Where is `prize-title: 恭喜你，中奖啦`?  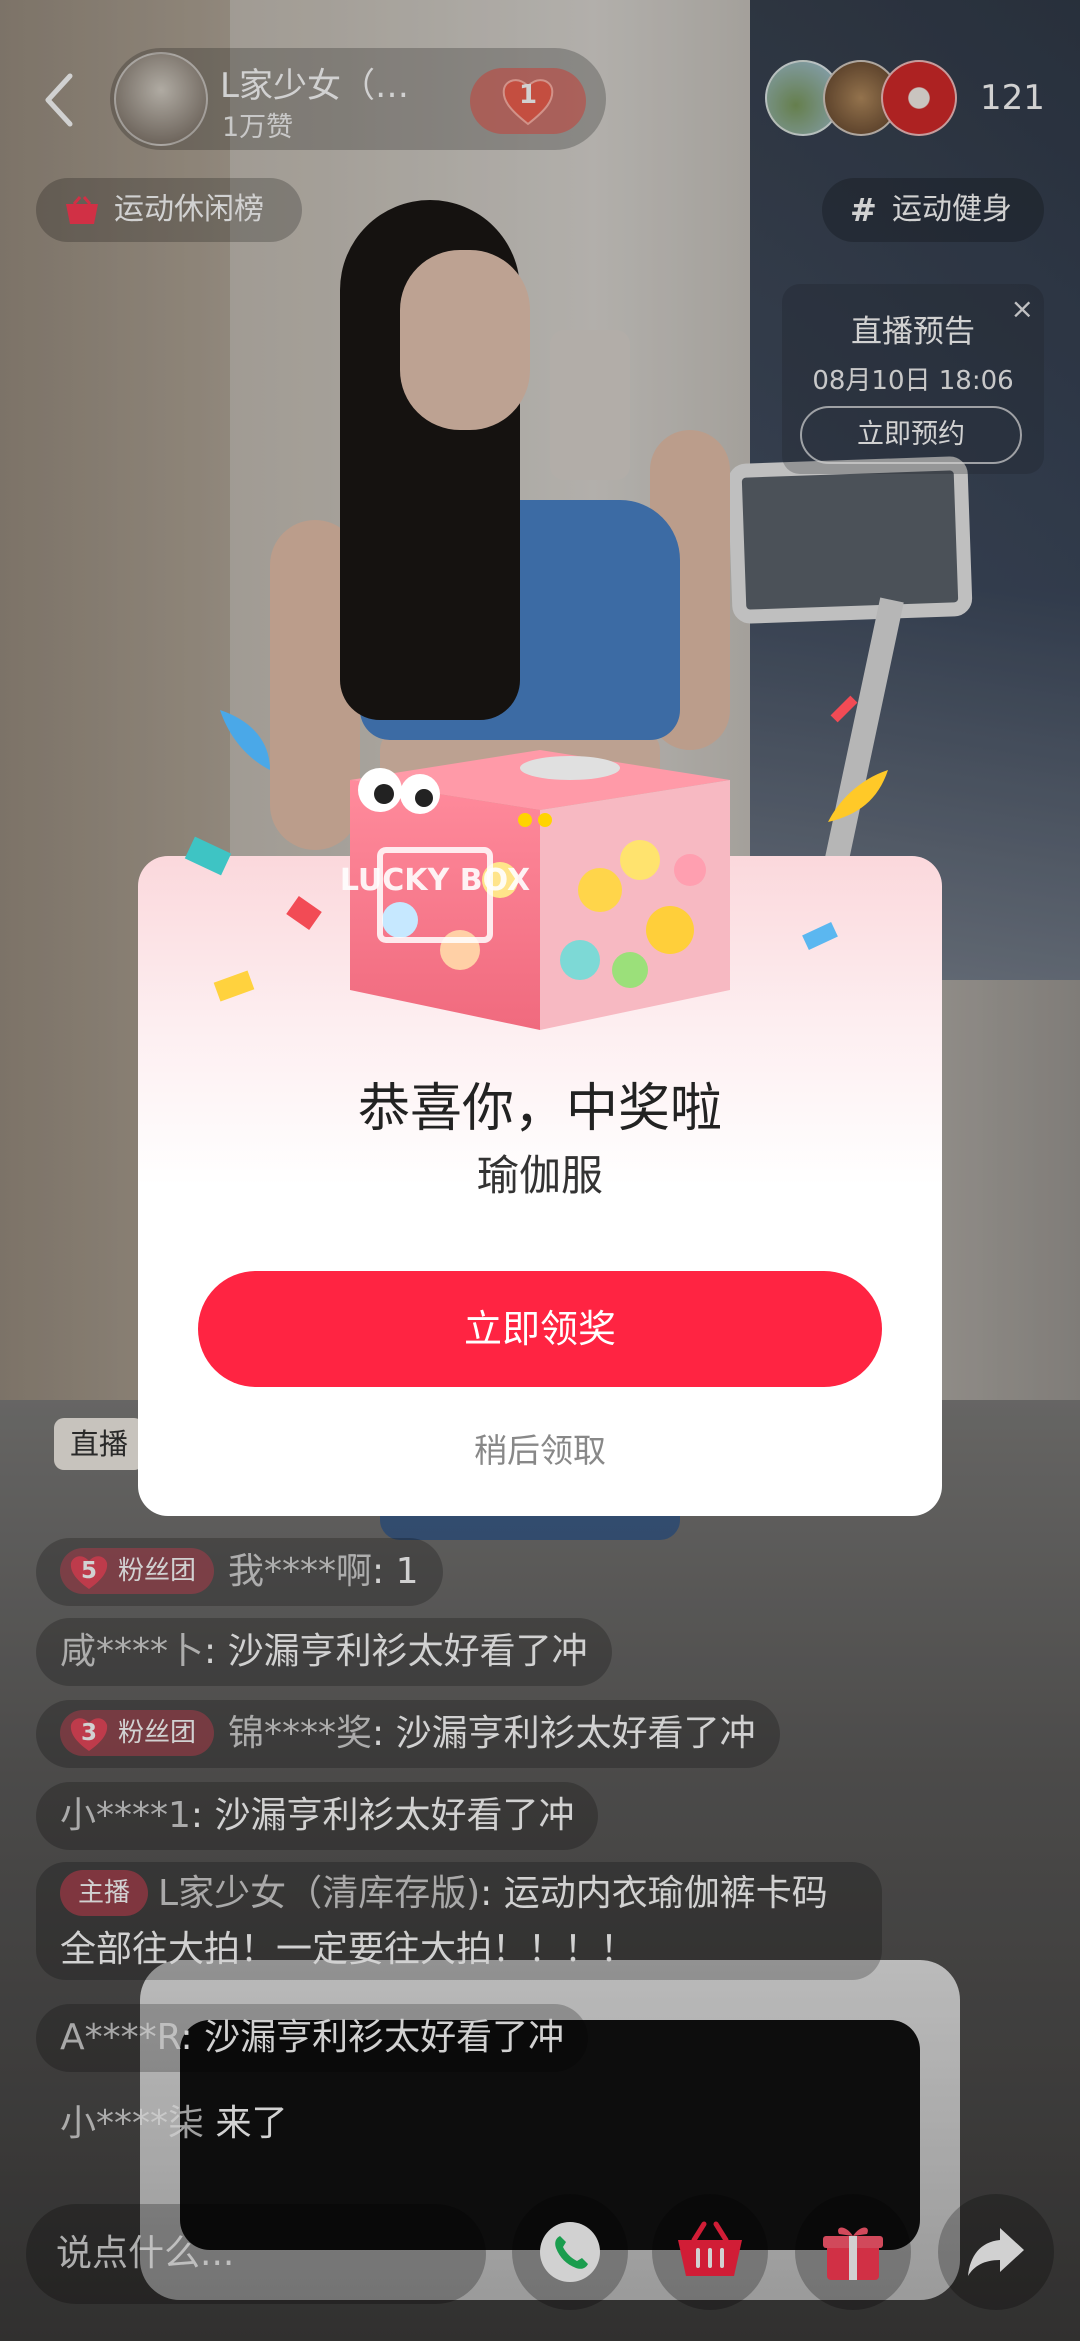 prize-title: 恭喜你，中奖啦 is located at coordinates (539, 1109).